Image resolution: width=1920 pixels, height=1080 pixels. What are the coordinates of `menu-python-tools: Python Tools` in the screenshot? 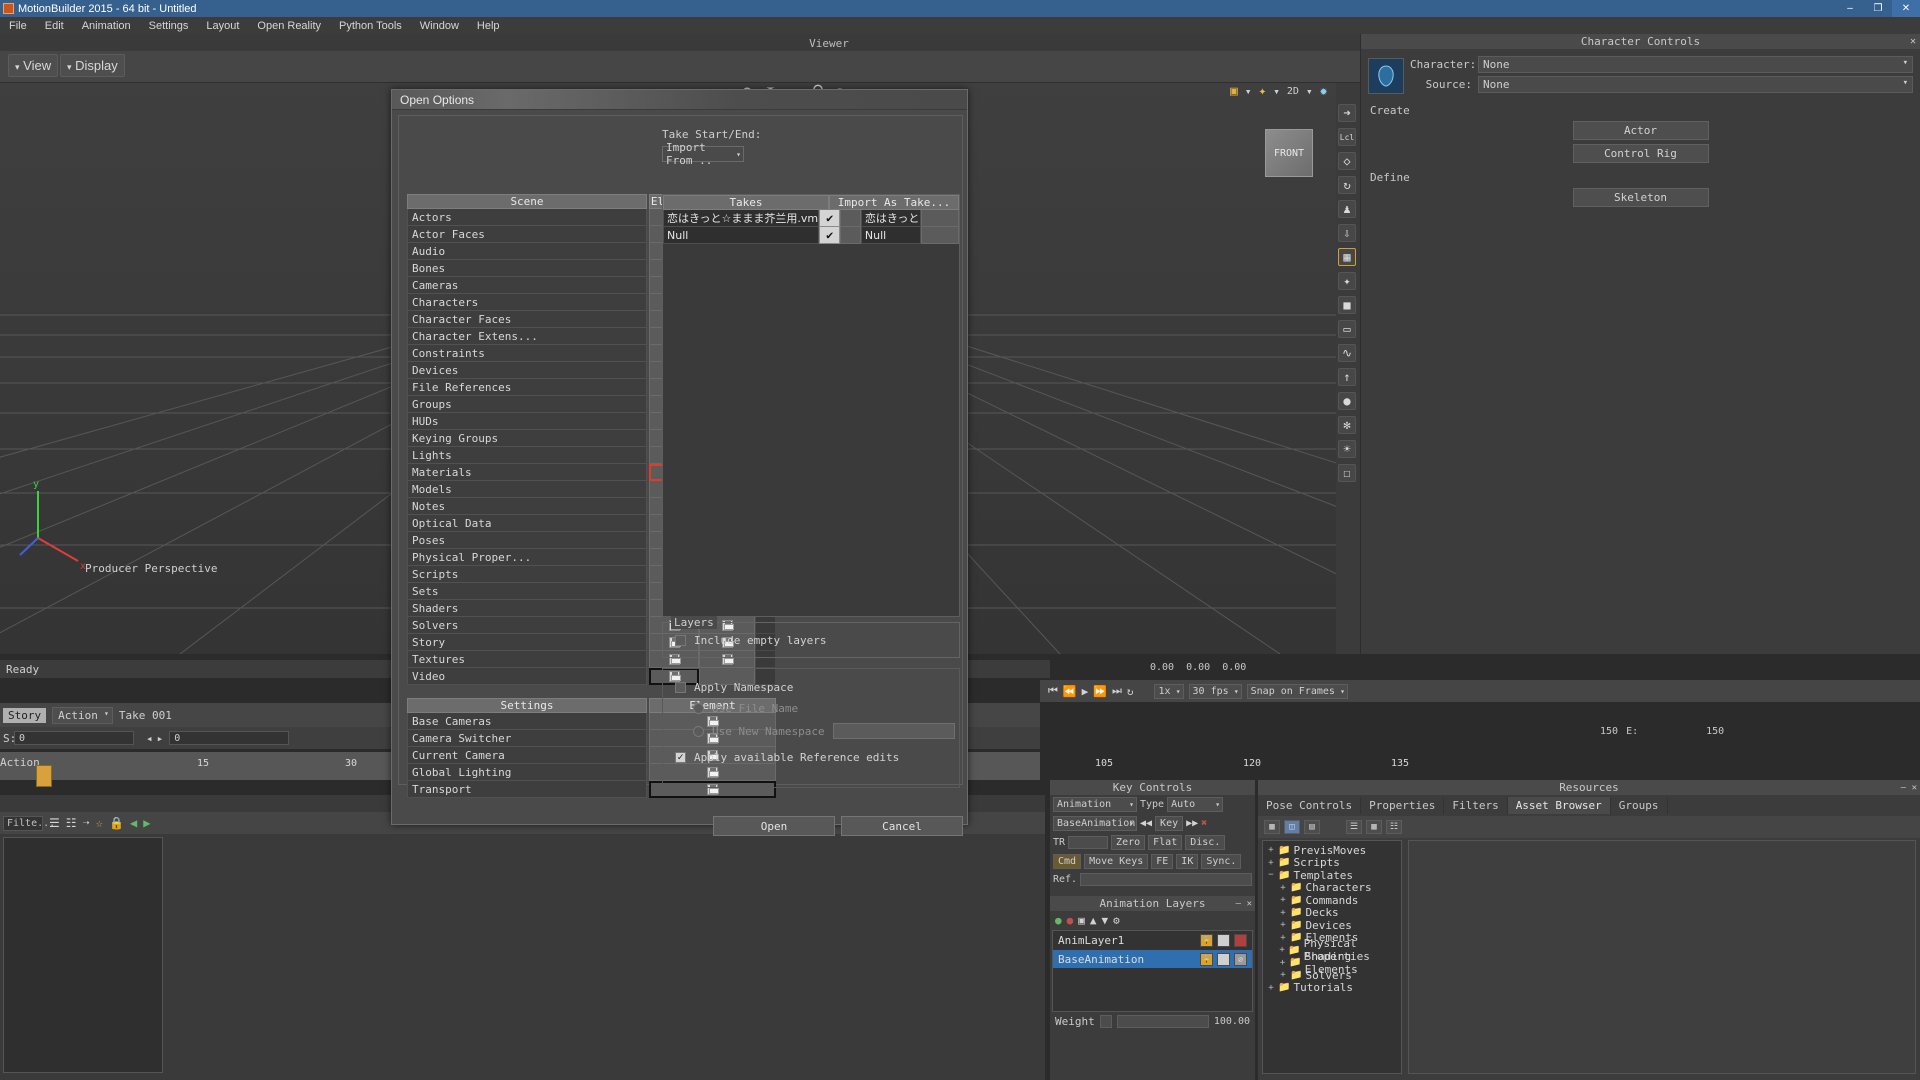 It's located at (370, 26).